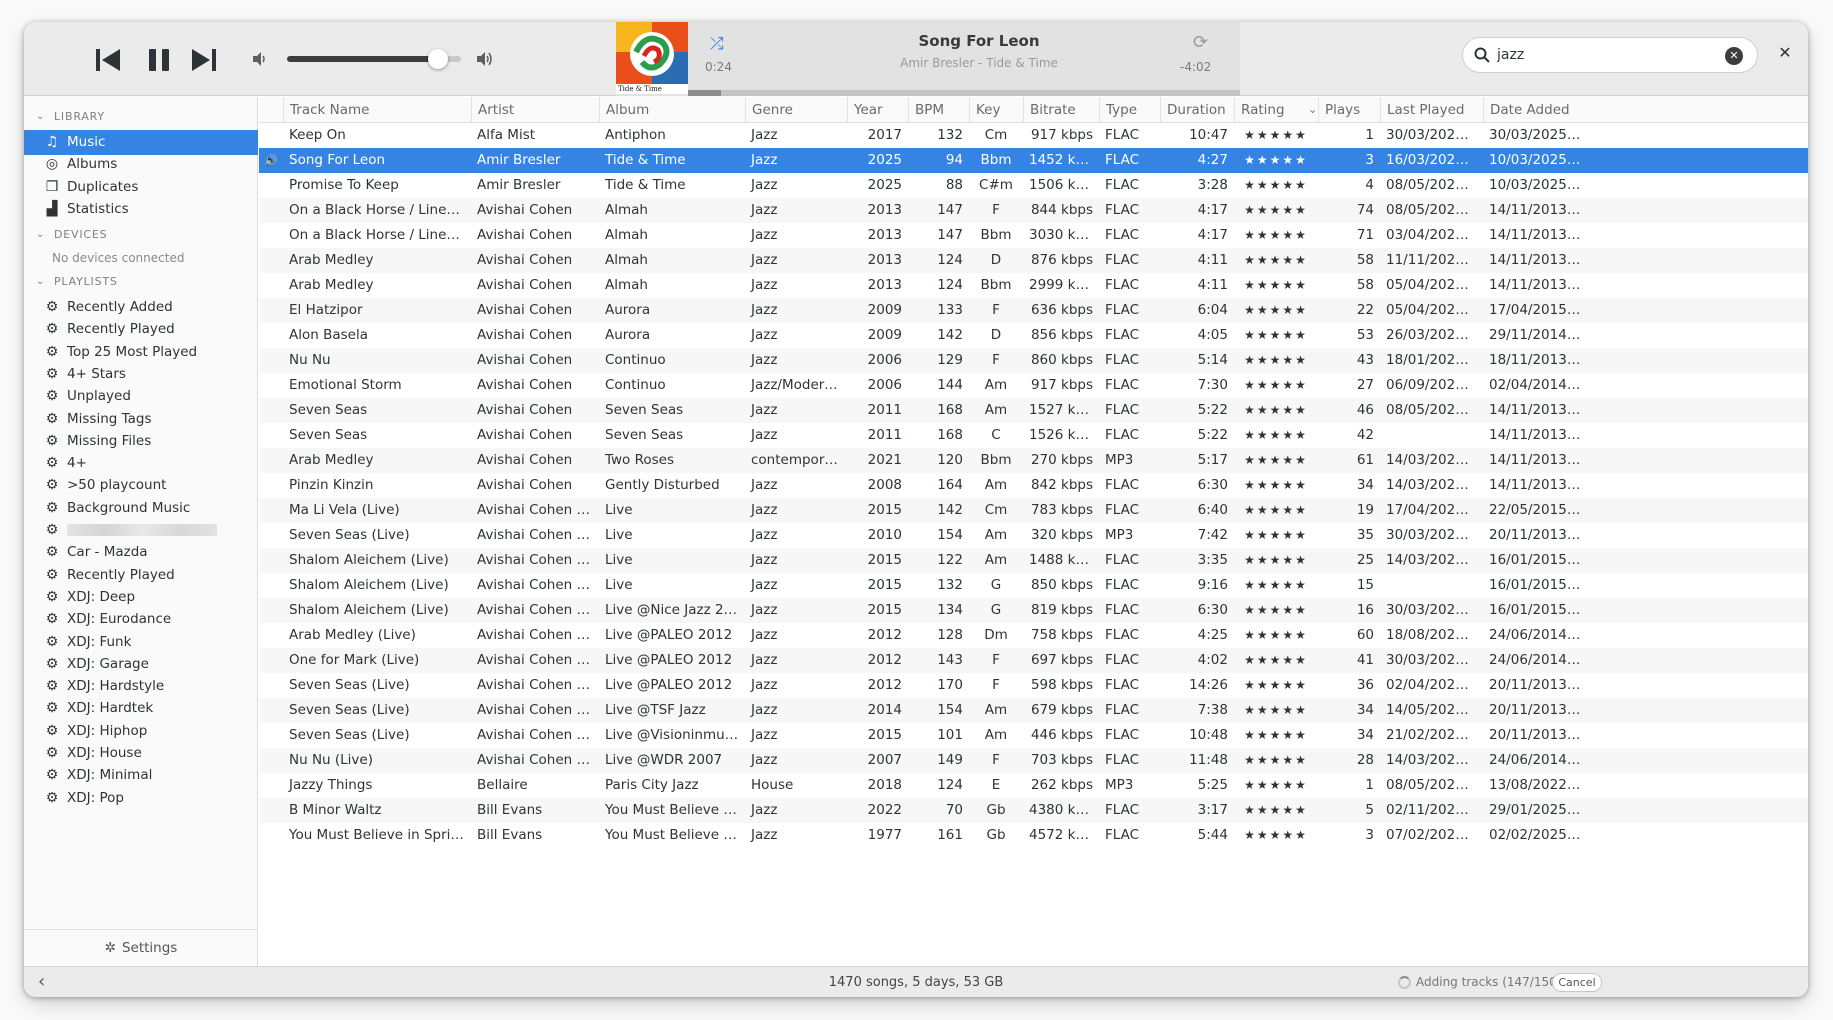  Describe the element at coordinates (108, 60) in the screenshot. I see `previous-button` at that location.